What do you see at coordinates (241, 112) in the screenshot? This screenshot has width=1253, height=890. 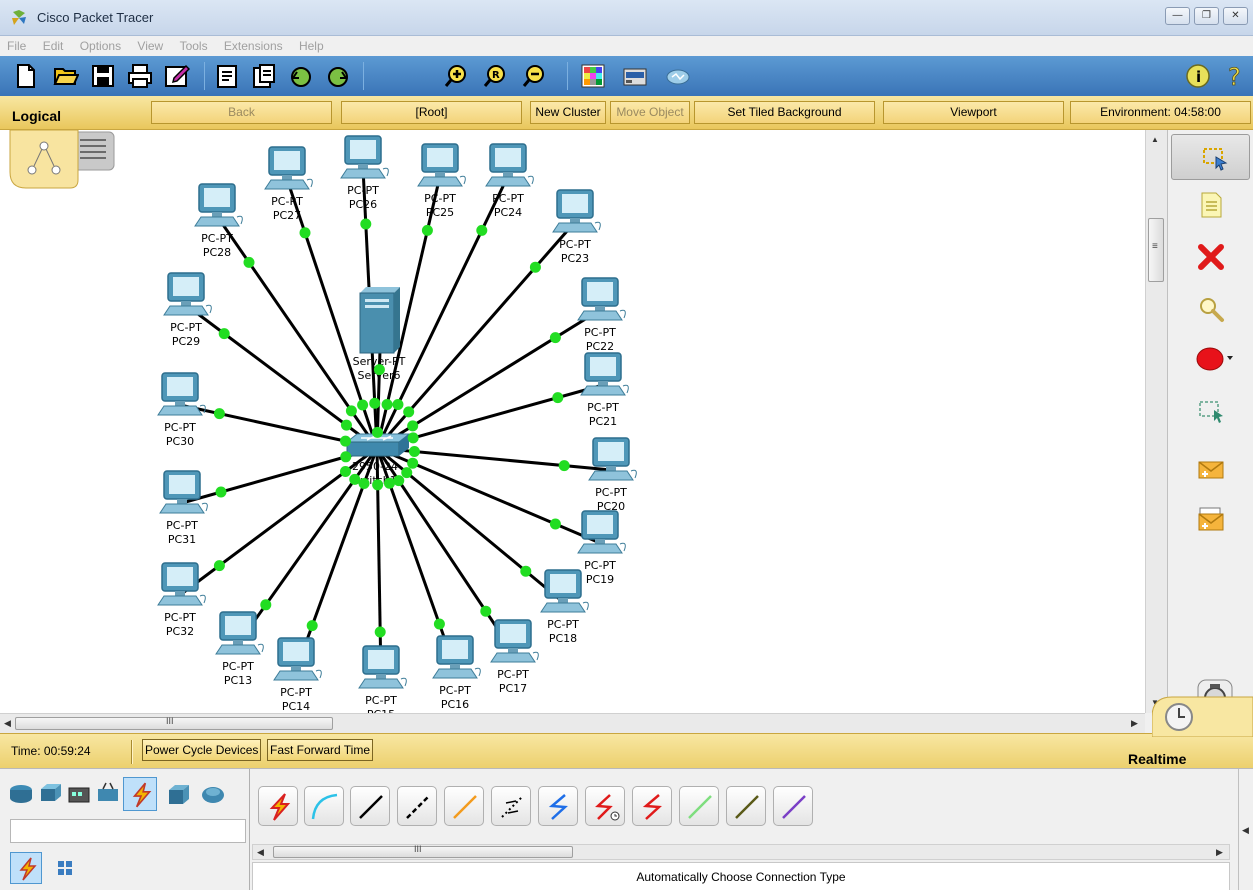 I see `back-button: Back` at bounding box center [241, 112].